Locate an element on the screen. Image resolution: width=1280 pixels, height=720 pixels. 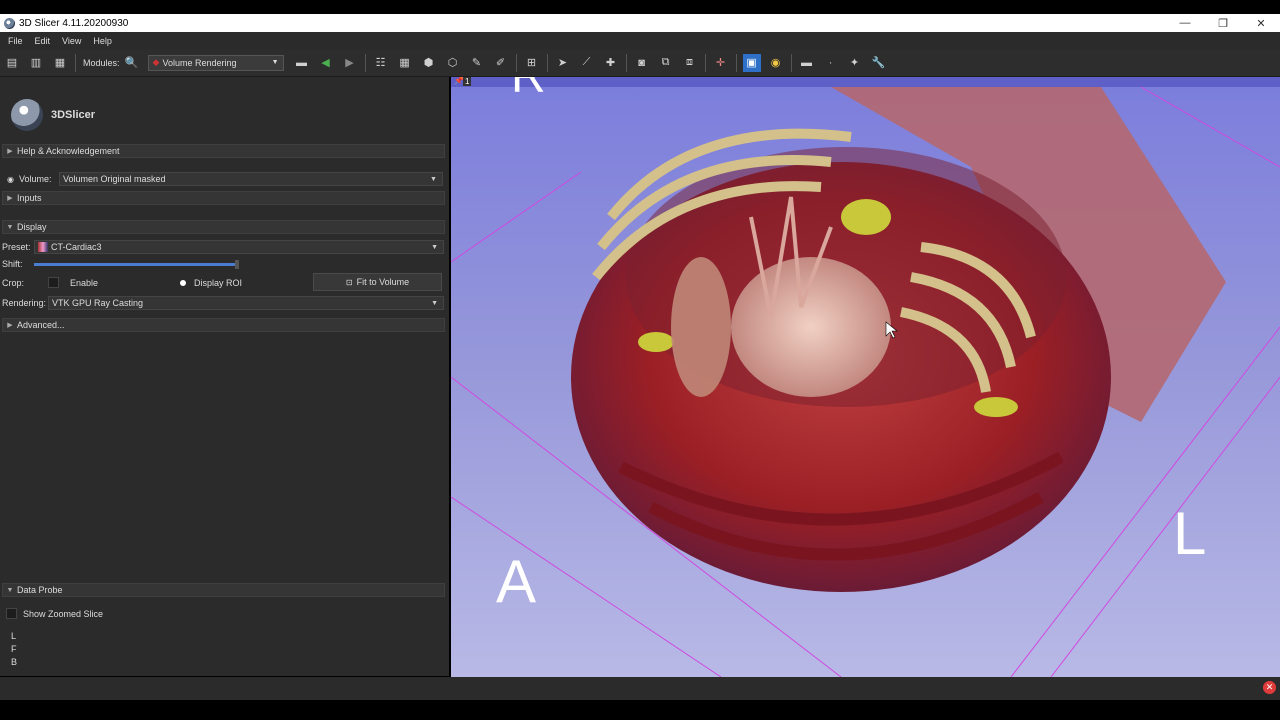
fit-to-volume-button: ⊡ Fit to Volume is located at coordinates (377, 282).